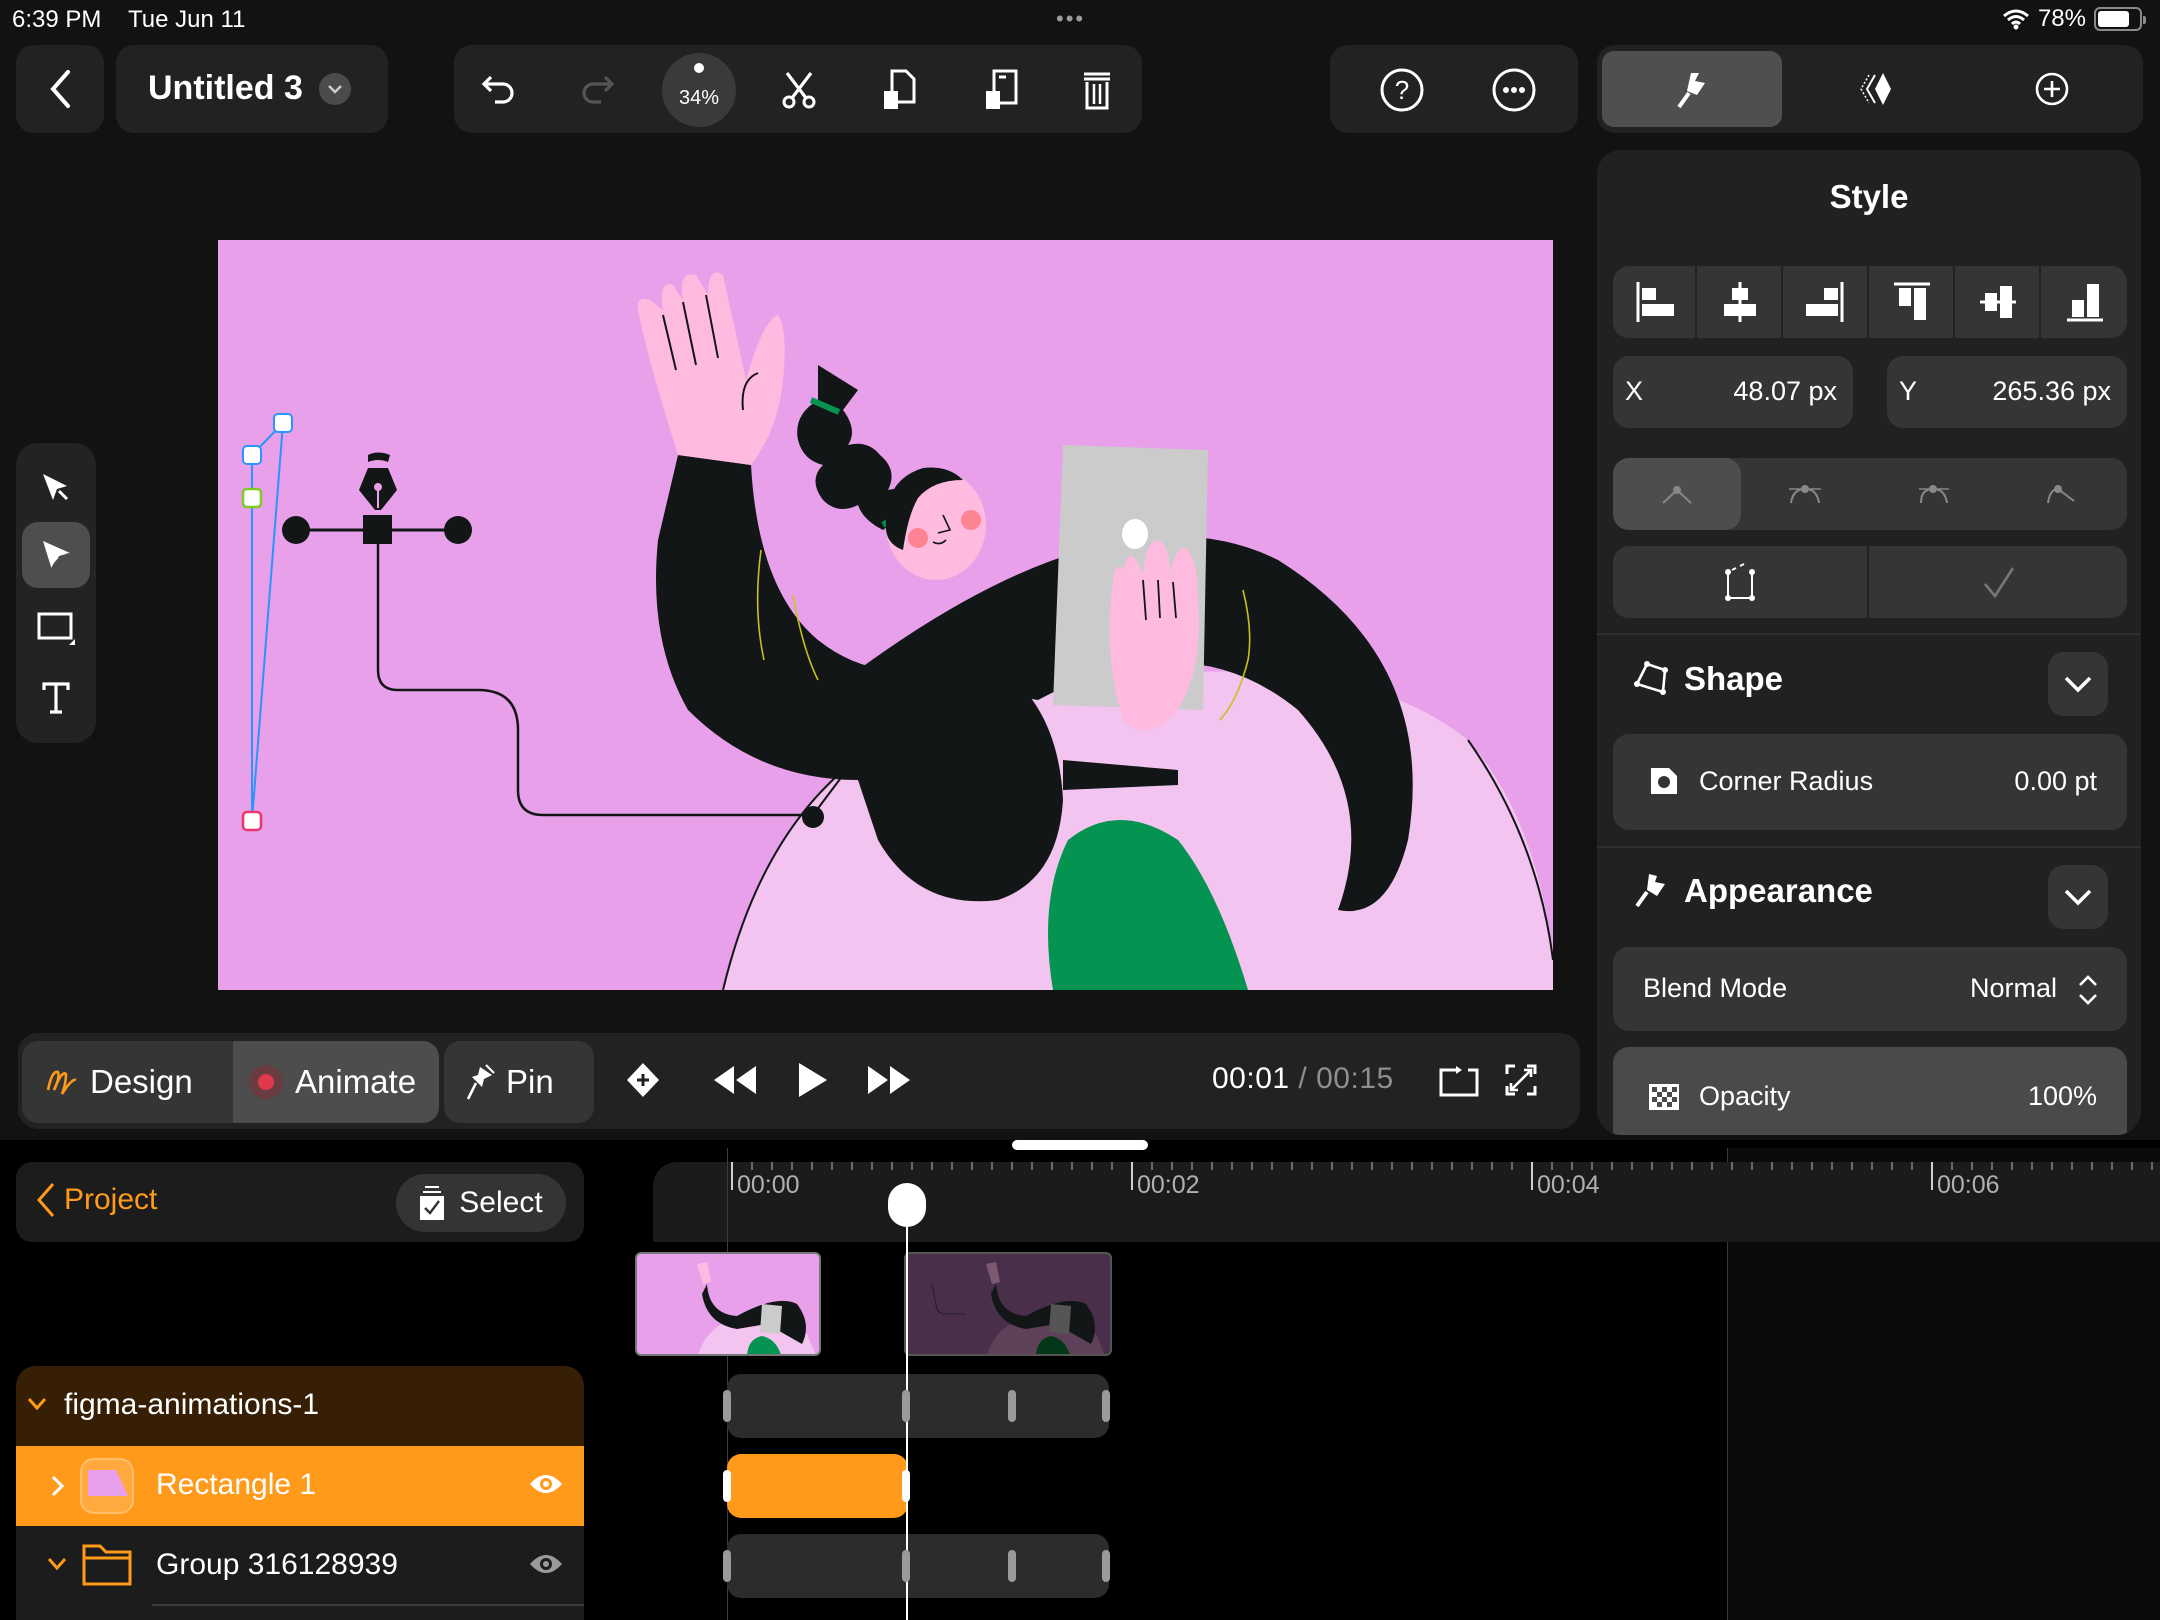 The width and height of the screenshot is (2160, 1620). What do you see at coordinates (1999, 302) in the screenshot?
I see `align-center-v-button` at bounding box center [1999, 302].